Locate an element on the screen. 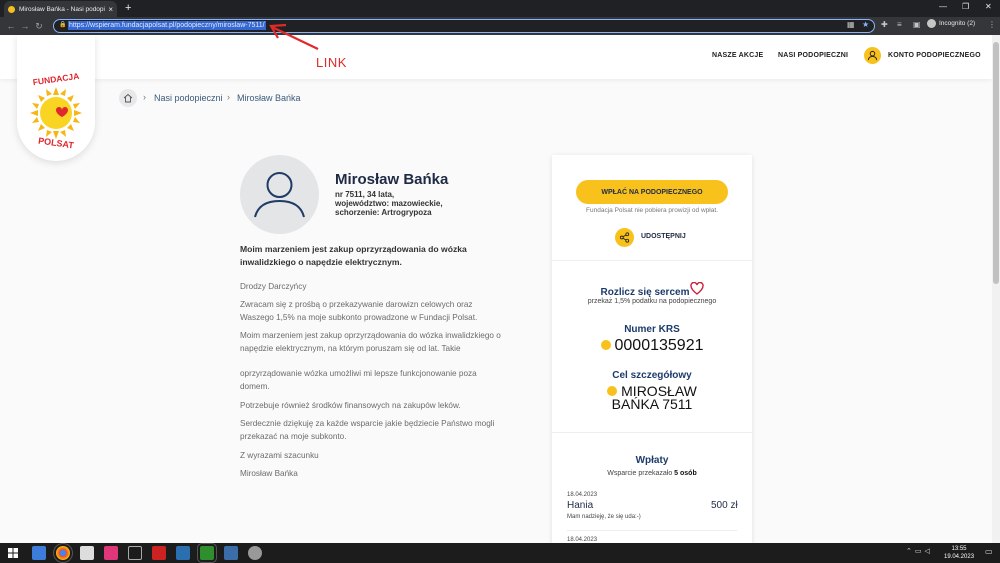  maximize-icon: ❐ is located at coordinates (965, 6).